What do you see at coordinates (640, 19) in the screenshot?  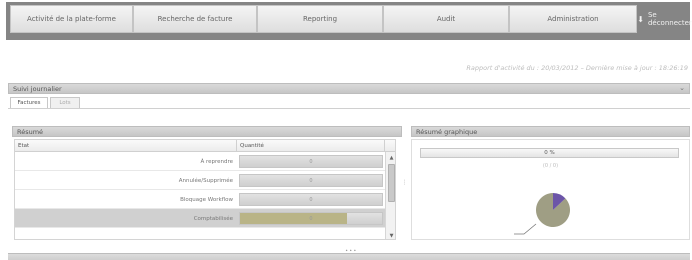 I see `logout-arrow-icon: ⬇` at bounding box center [640, 19].